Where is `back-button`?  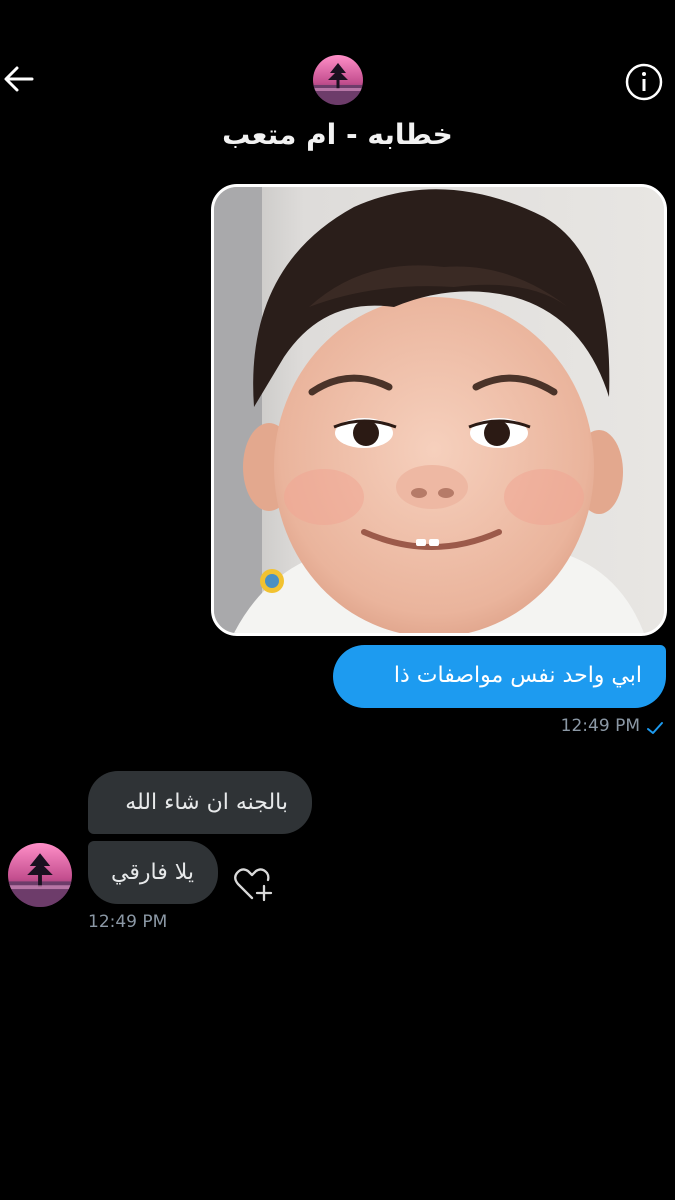 back-button is located at coordinates (19, 79).